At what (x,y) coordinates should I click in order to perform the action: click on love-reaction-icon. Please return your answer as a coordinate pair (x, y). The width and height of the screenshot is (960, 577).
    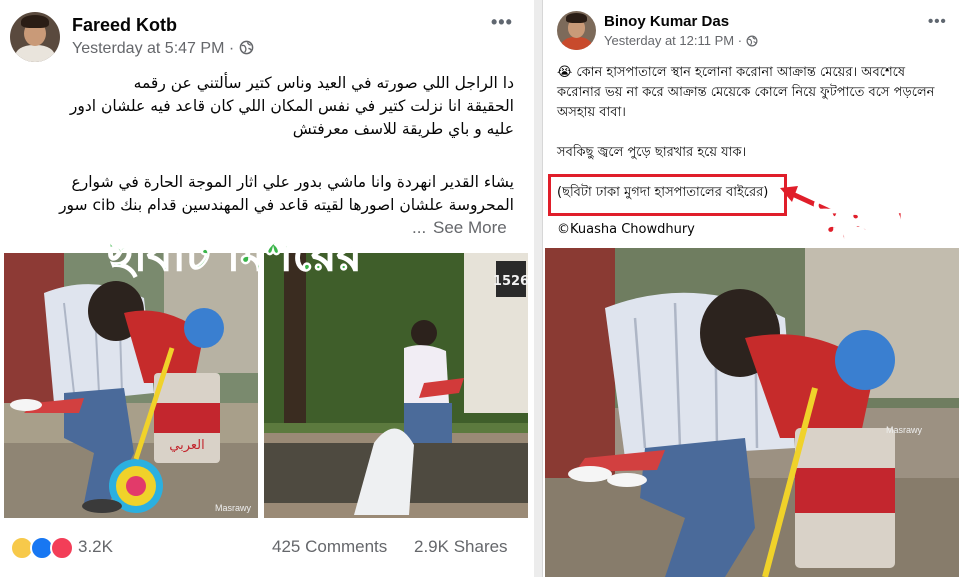
    Looking at the image, I should click on (62, 548).